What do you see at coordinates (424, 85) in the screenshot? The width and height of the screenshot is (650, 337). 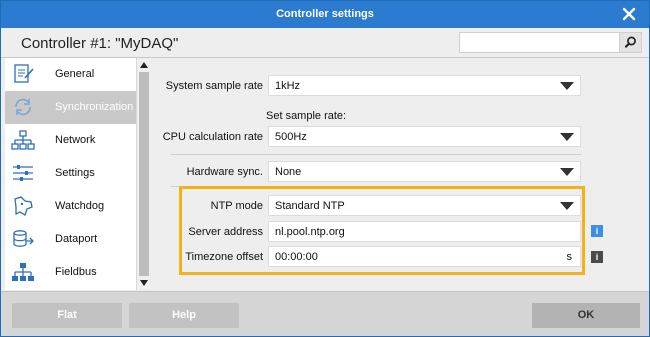 I see `system-sample-rate-select: 1kHz` at bounding box center [424, 85].